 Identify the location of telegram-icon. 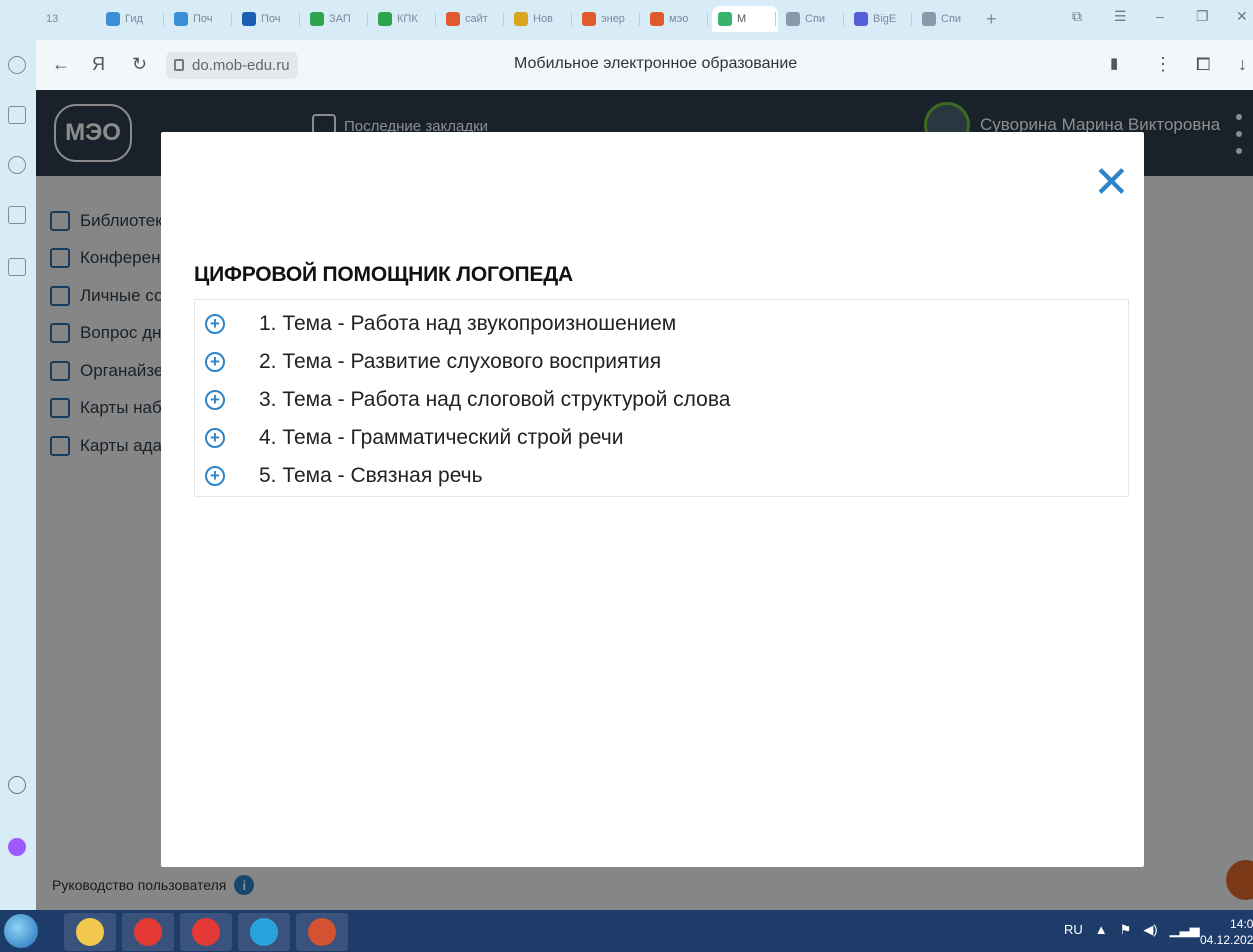
(264, 932).